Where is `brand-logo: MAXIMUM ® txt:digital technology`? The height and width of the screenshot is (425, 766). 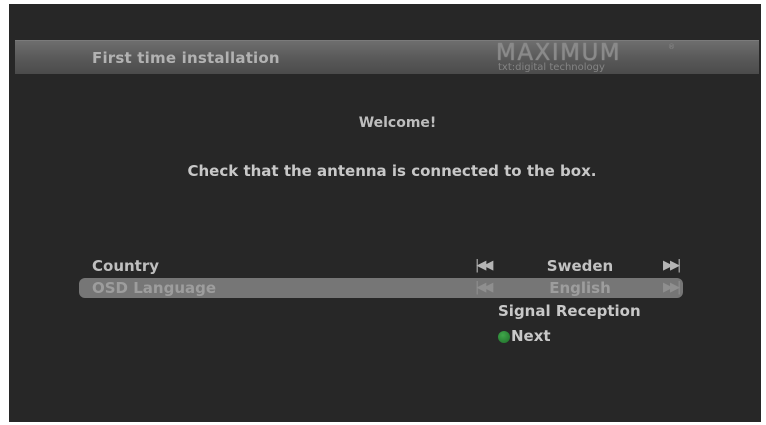 brand-logo: MAXIMUM ® txt:digital technology is located at coordinates (586, 58).